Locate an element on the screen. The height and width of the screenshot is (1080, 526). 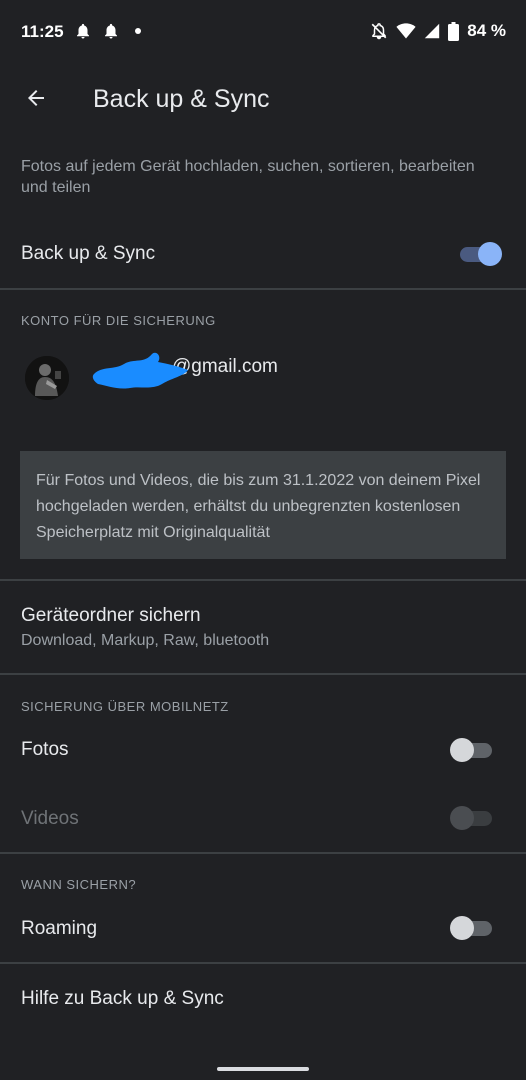
help-row: Hilfe zu Back up & Sync is located at coordinates (263, 999).